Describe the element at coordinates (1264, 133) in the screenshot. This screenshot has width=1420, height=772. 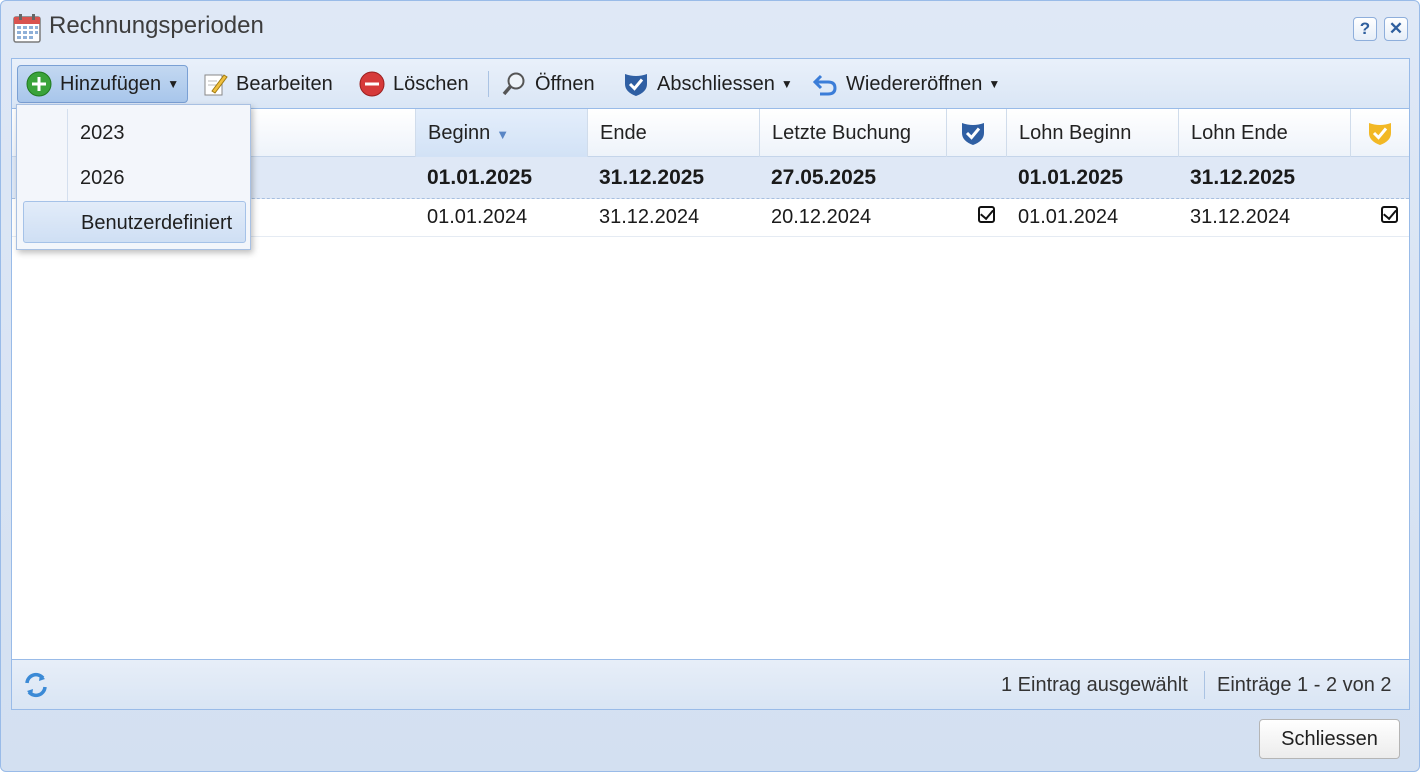
I see `column-header-payroll-end: Lohn Ende` at that location.